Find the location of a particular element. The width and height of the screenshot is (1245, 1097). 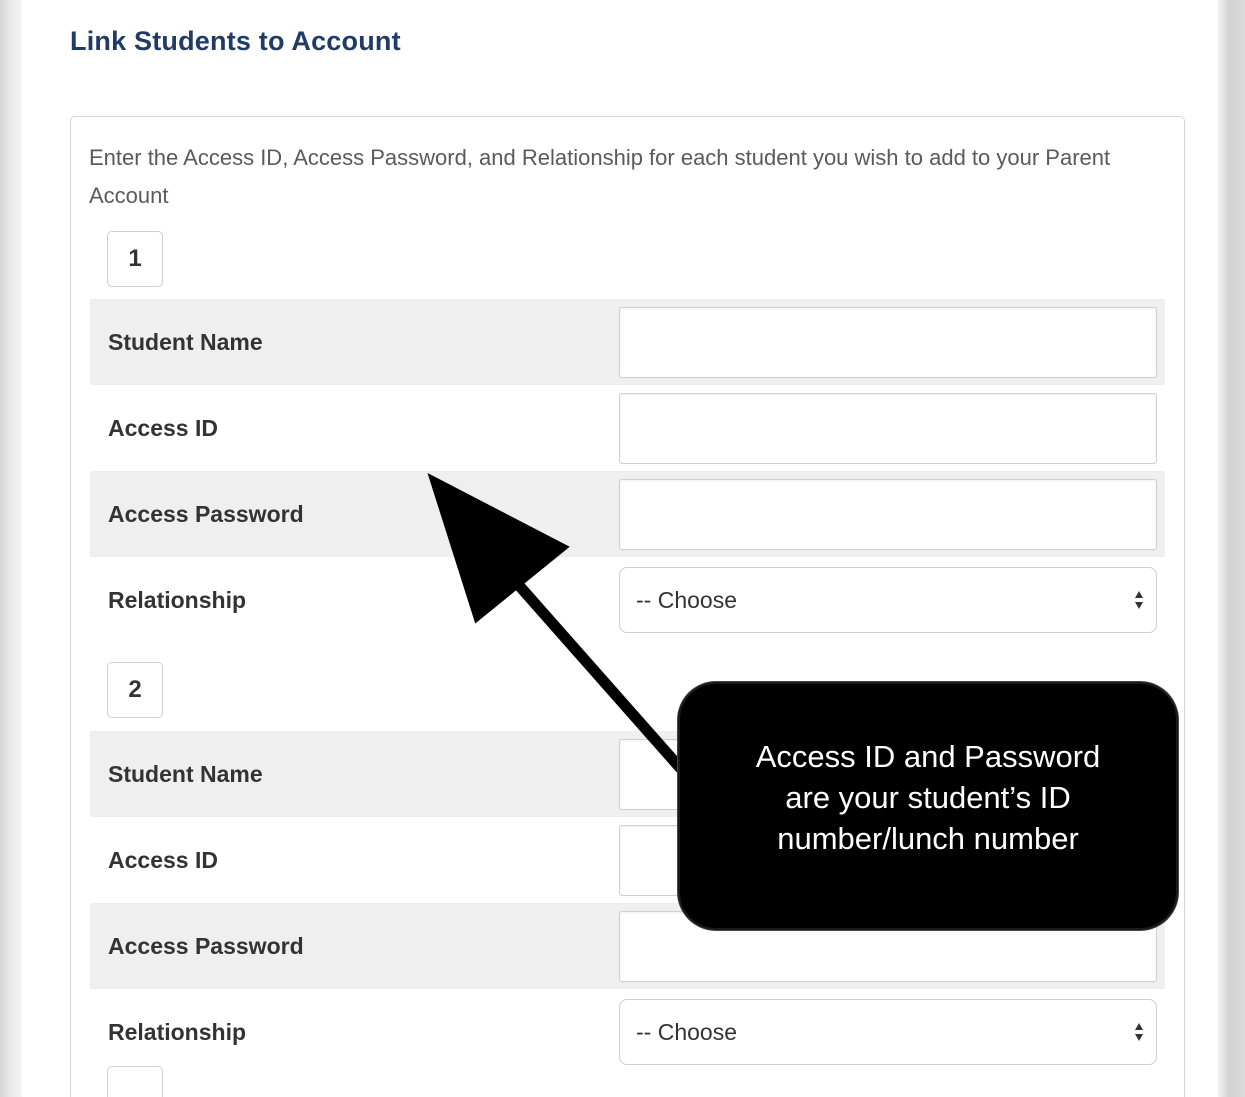

student-3-number-badge is located at coordinates (135, 1081).